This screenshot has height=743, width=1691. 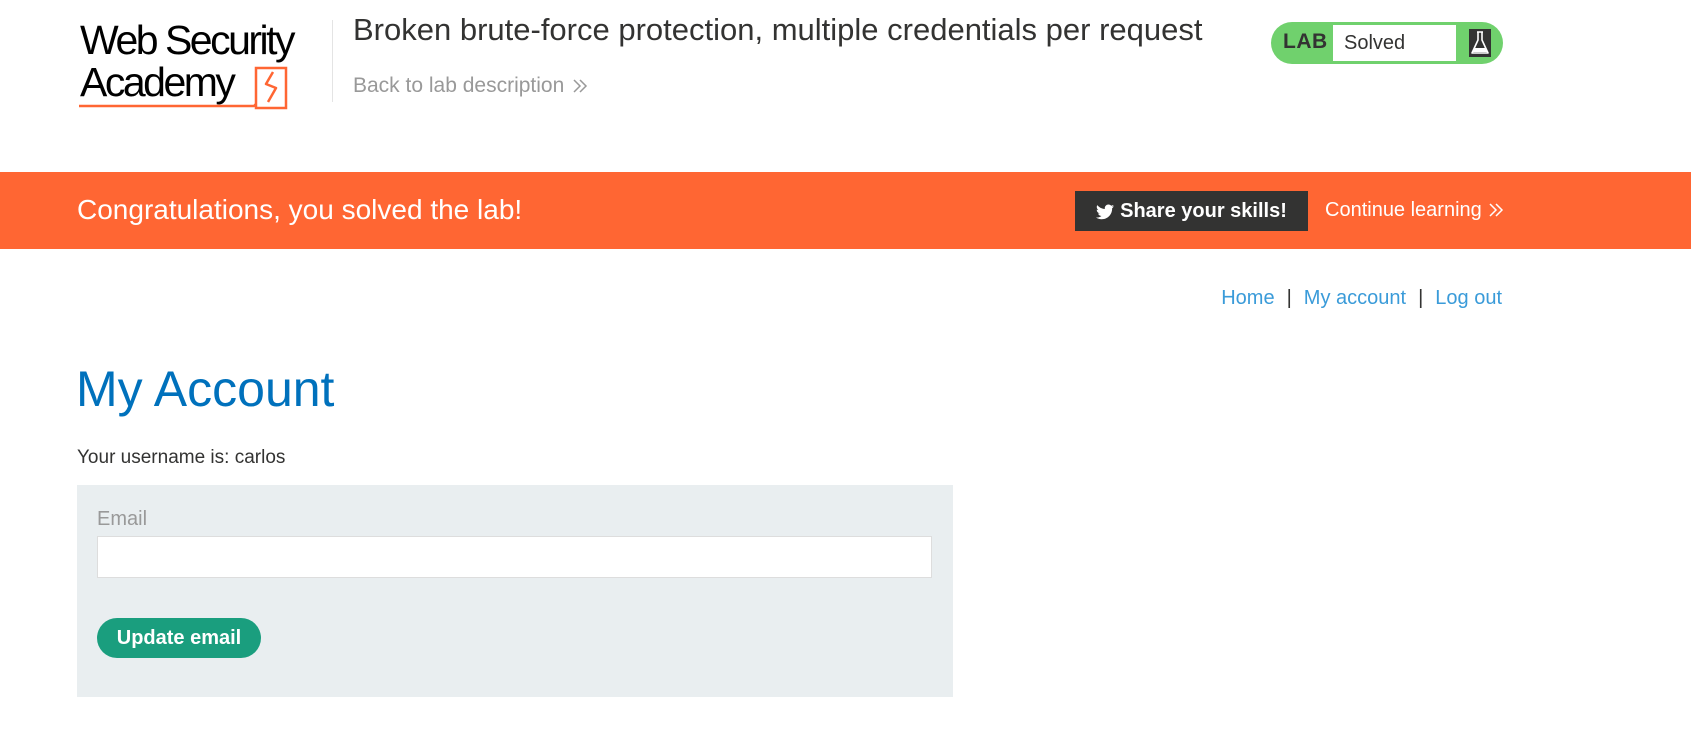 What do you see at coordinates (1247, 298) in the screenshot?
I see `nav-home-link: Home` at bounding box center [1247, 298].